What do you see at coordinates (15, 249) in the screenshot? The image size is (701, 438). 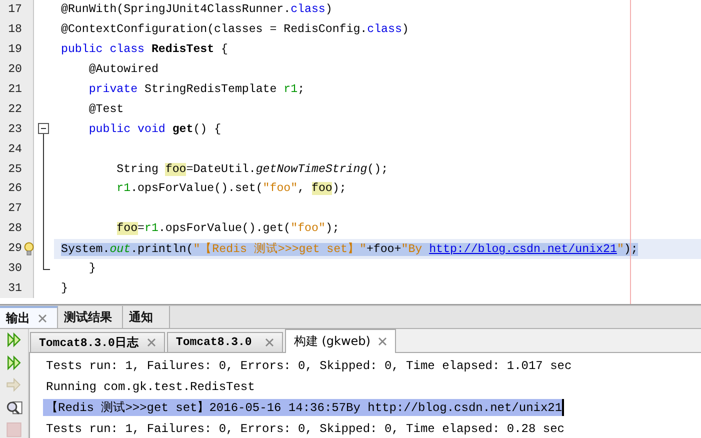 I see `line-number: 29` at bounding box center [15, 249].